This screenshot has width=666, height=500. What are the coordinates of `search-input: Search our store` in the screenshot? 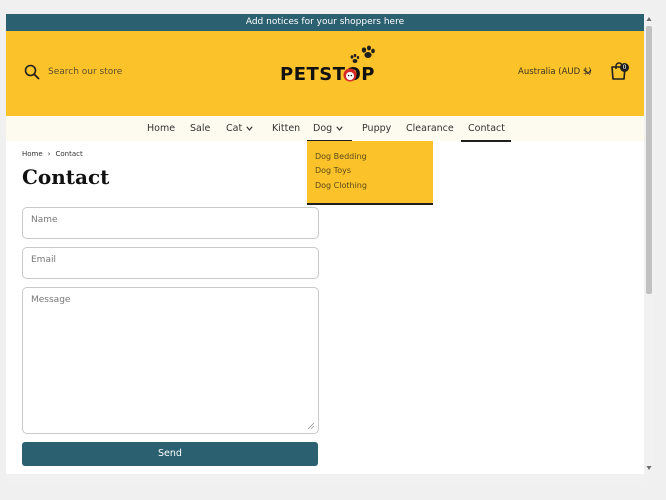 It's located at (85, 72).